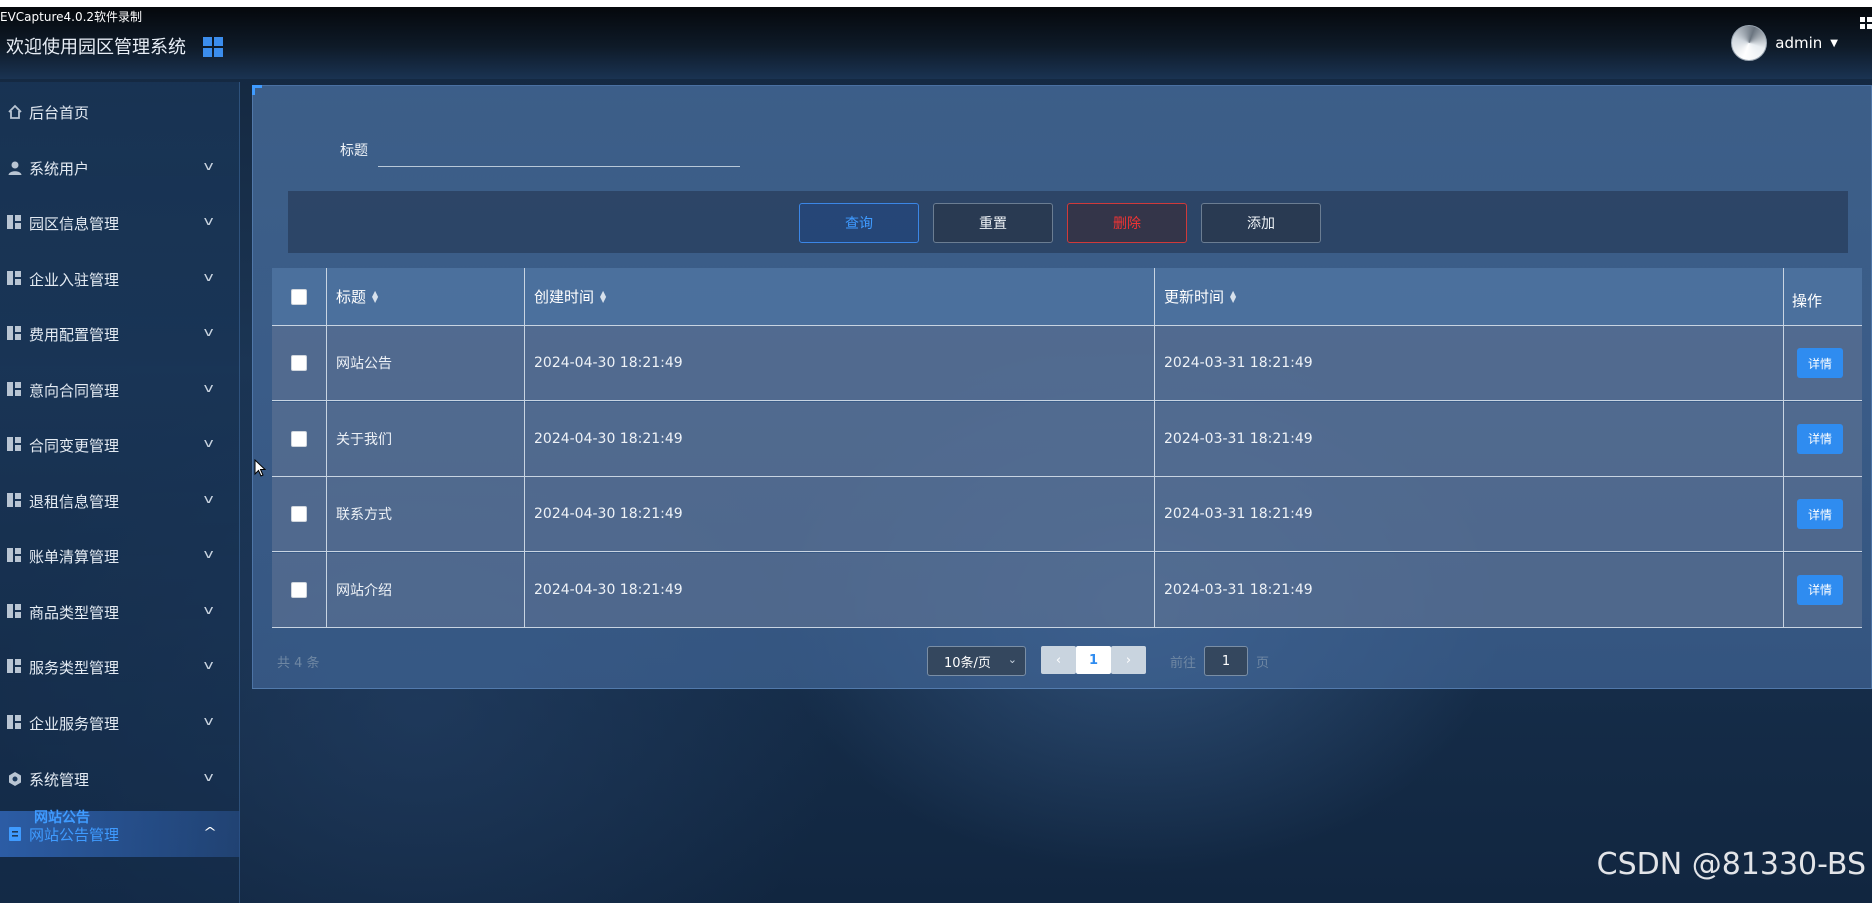 The height and width of the screenshot is (903, 1872). I want to click on select-all-checkbox, so click(299, 296).